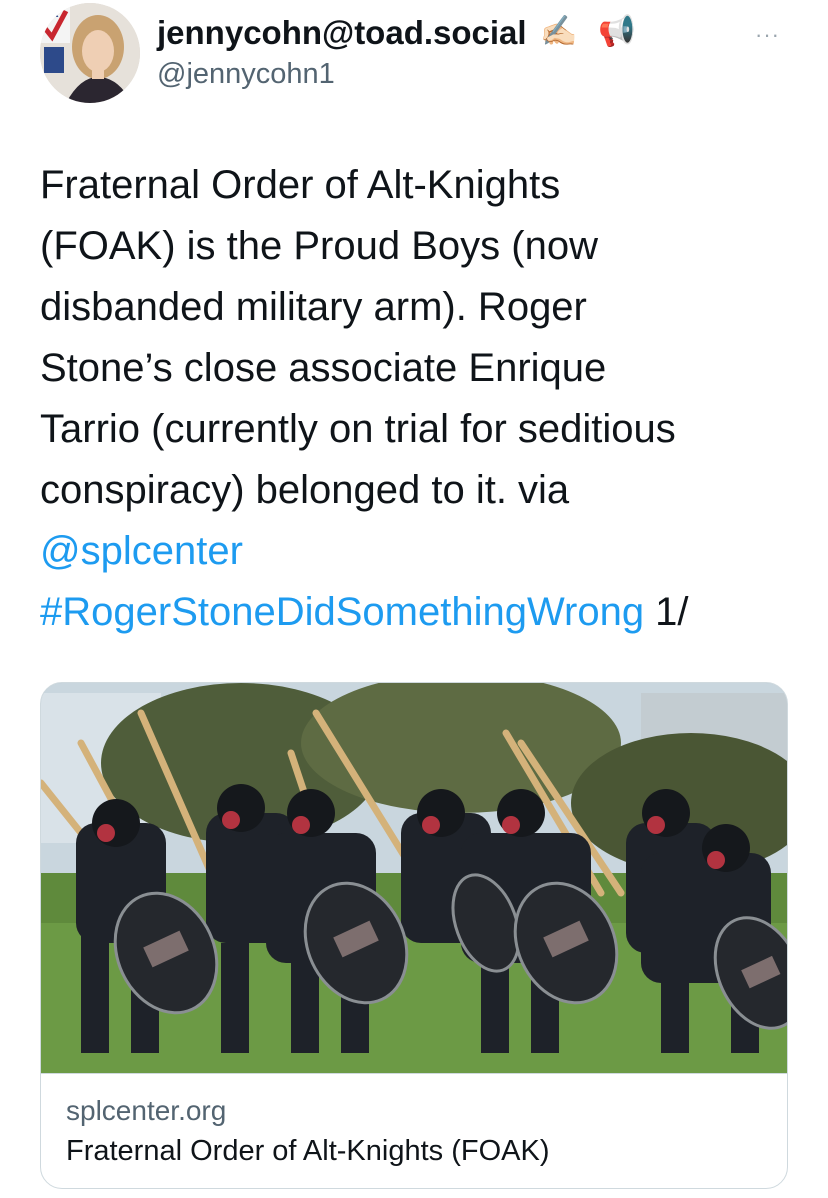 The height and width of the screenshot is (1198, 828). I want to click on tweet-text-line: conspiracy) belonged to it. via, so click(305, 490).